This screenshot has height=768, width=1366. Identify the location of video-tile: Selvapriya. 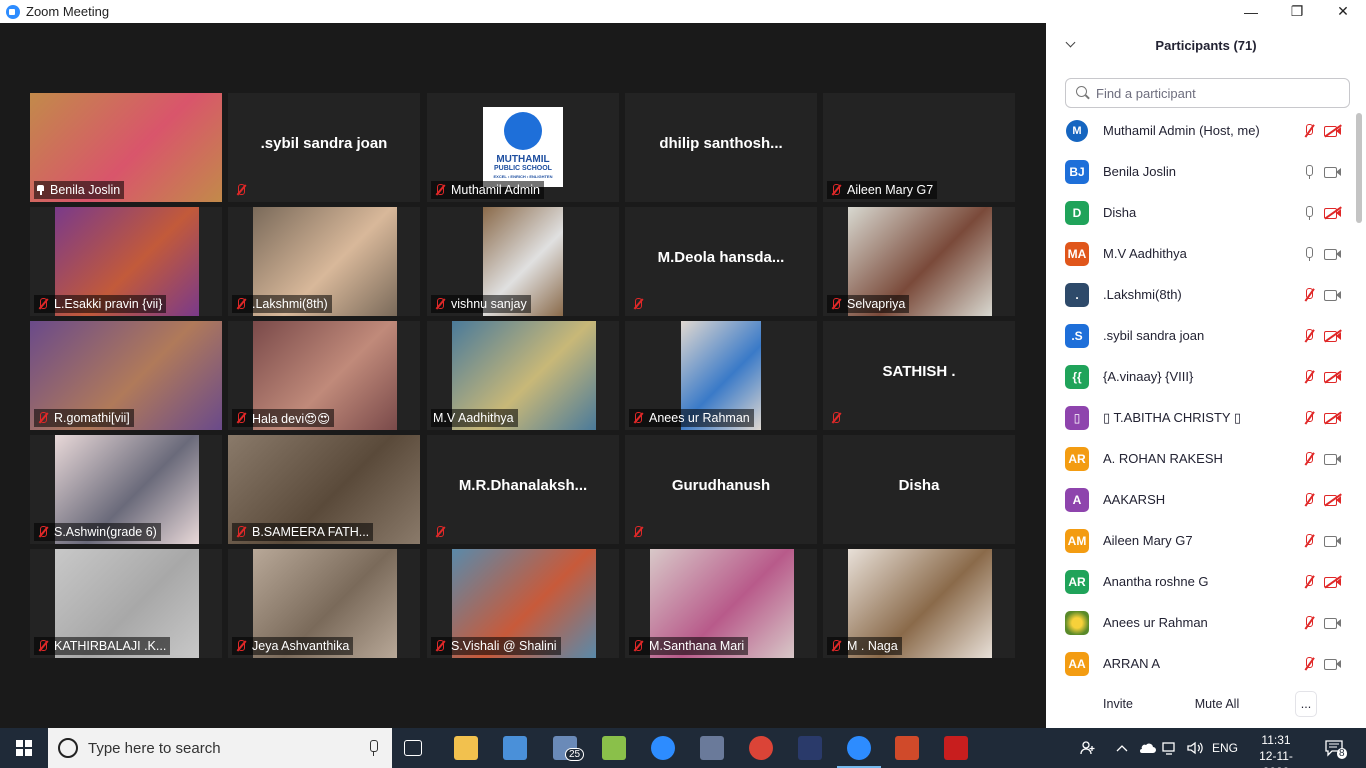
(919, 261).